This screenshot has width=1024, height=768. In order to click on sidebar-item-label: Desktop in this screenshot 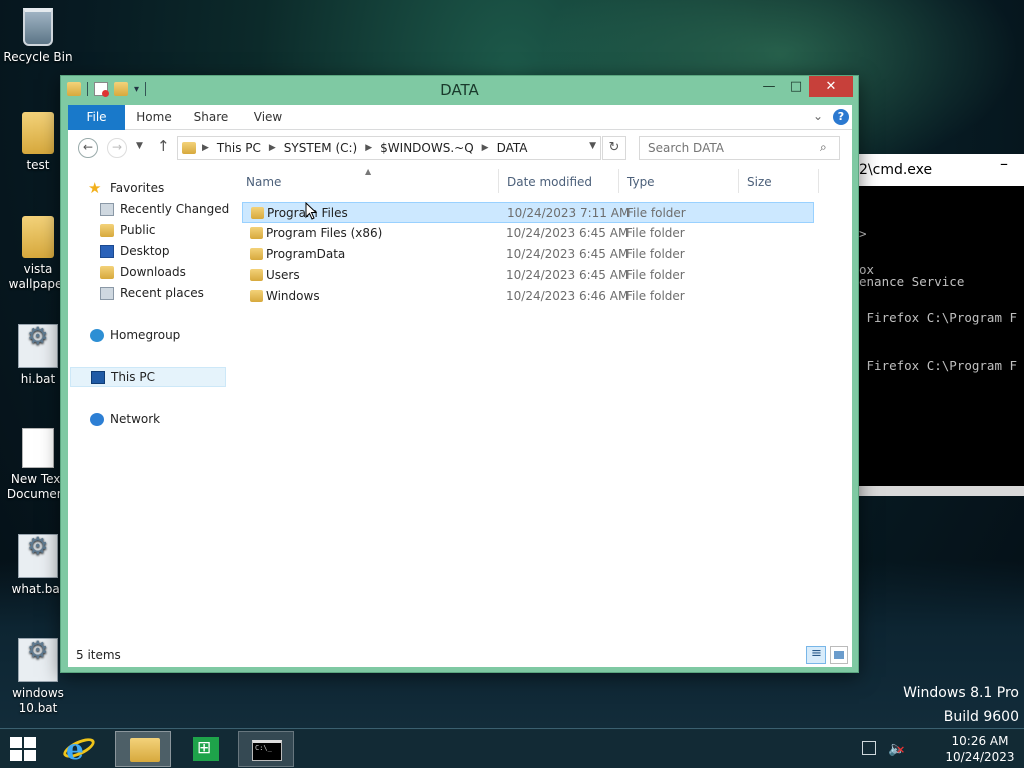, I will do `click(145, 251)`.